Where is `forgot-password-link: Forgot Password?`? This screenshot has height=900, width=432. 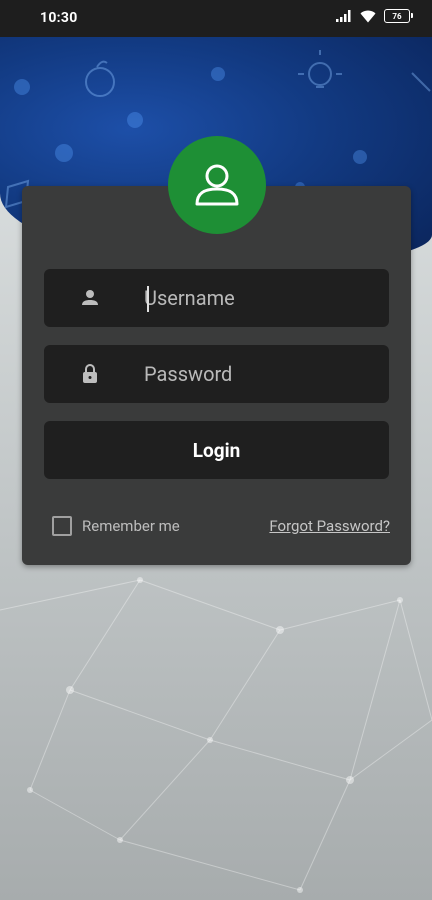 forgot-password-link: Forgot Password? is located at coordinates (329, 526).